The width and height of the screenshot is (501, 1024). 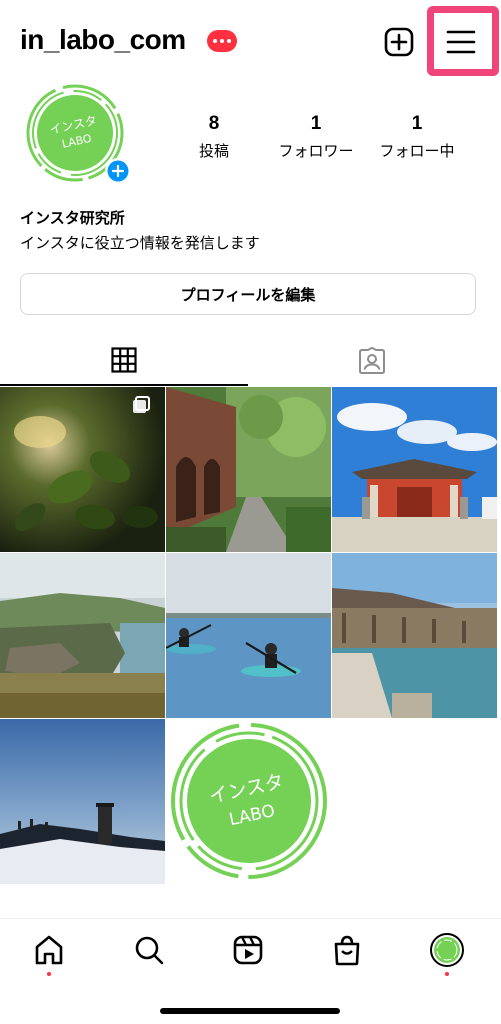 I want to click on edit-profile-button: プロフィールを編集, so click(x=248, y=294).